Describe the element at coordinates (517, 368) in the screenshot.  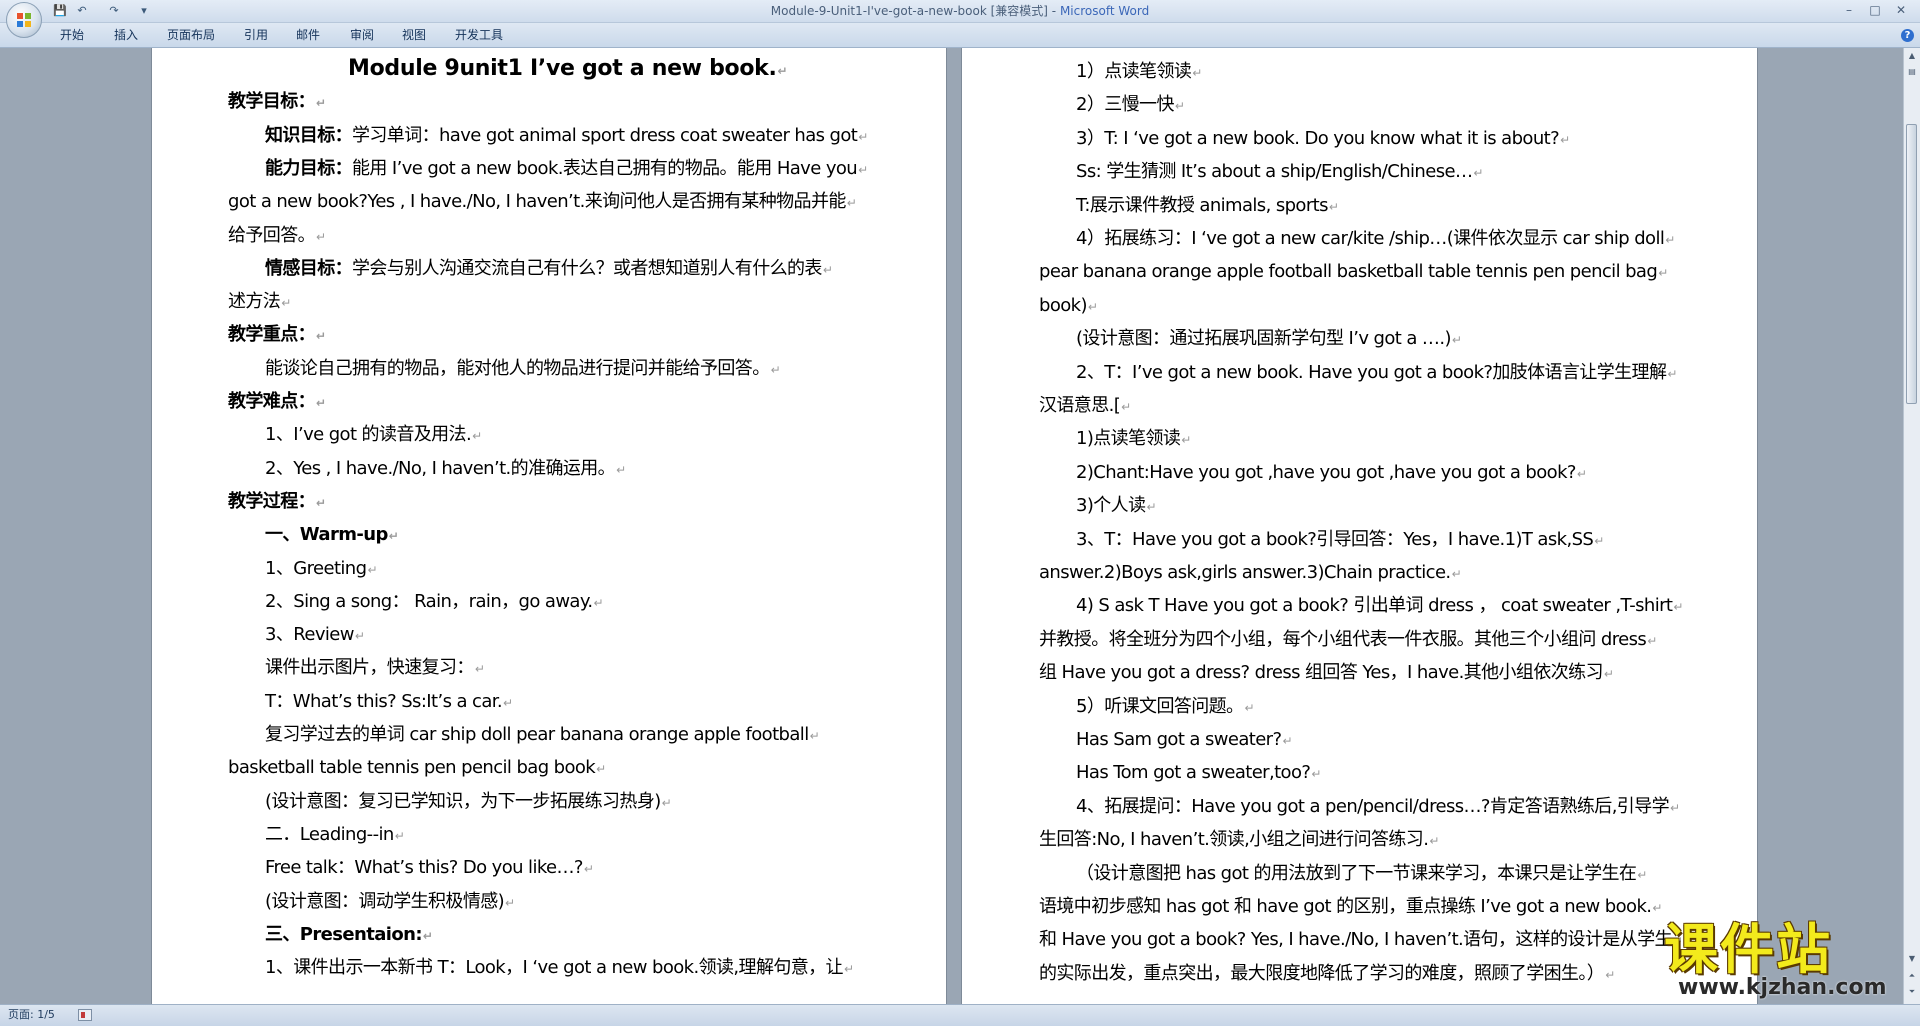
I see `line-text: 能谈论自己拥有的物品，能对他人的物品进行提问并能给予回答。` at that location.